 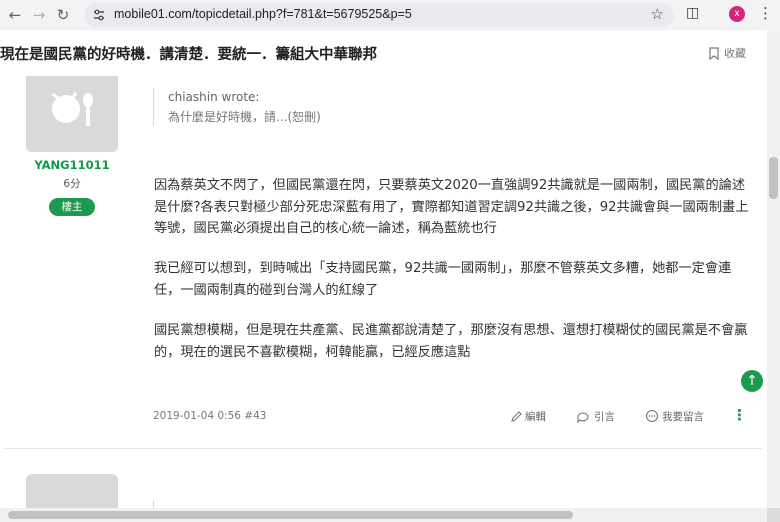 What do you see at coordinates (72, 207) in the screenshot?
I see `op-badge: 樓主` at bounding box center [72, 207].